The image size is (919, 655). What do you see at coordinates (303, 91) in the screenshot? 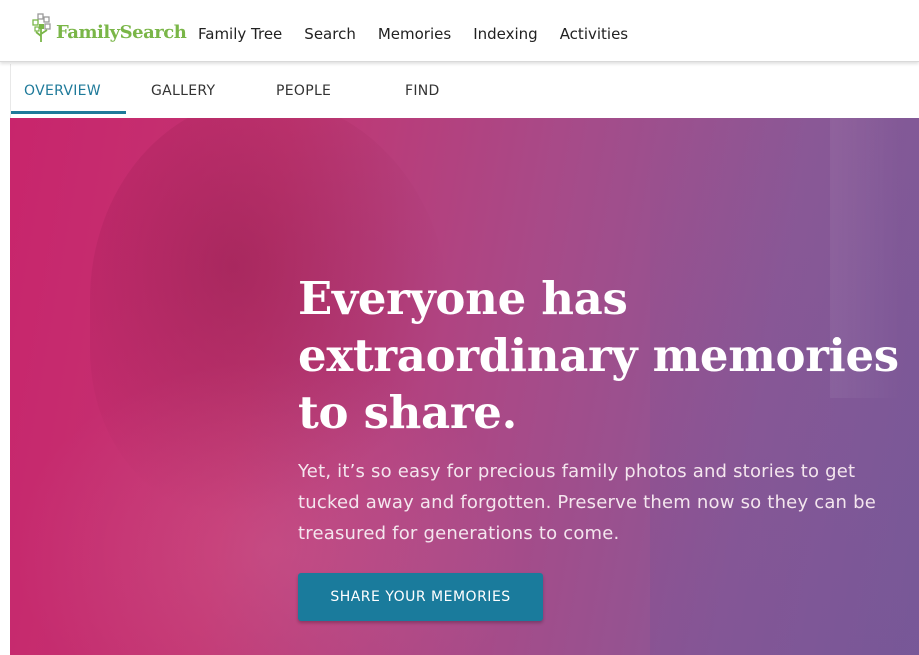
I see `tab-people: PEOPLE` at bounding box center [303, 91].